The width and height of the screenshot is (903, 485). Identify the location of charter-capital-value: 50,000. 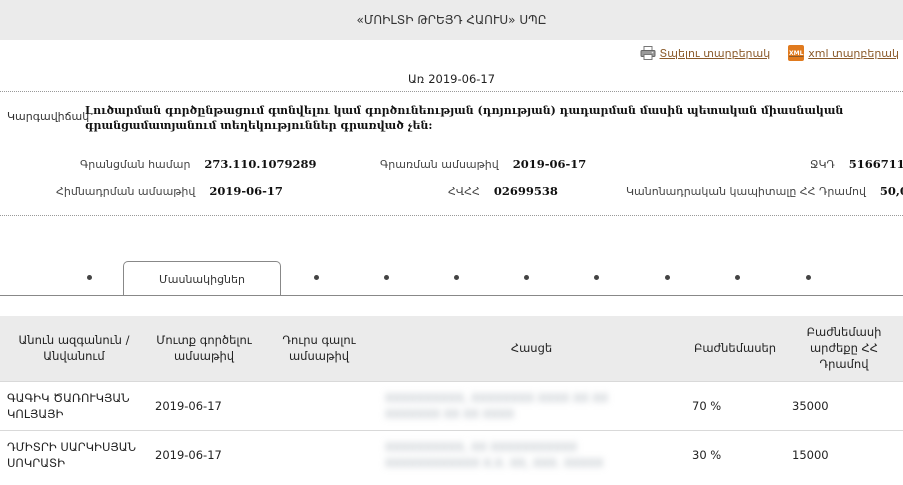
(891, 191).